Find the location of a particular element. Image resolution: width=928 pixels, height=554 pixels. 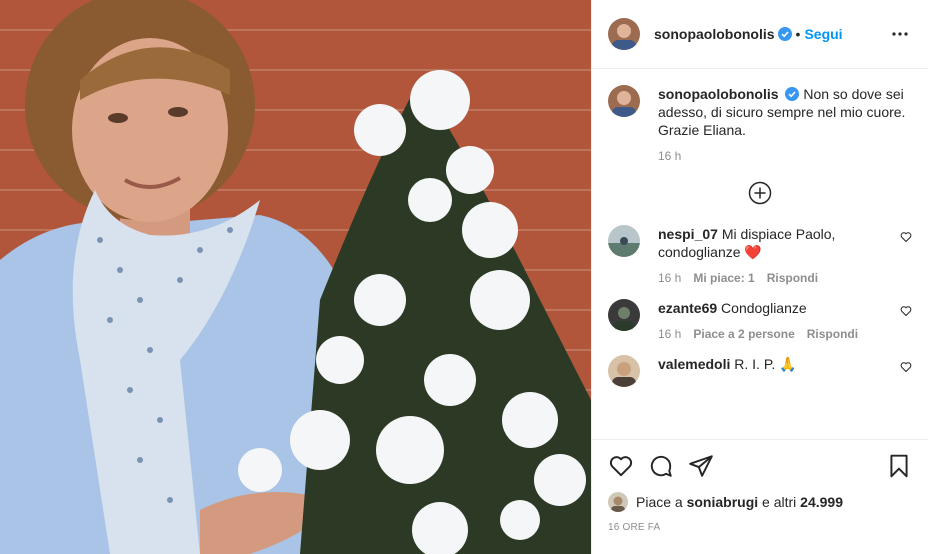

caption-username: sonopaolobonolis is located at coordinates (718, 94).